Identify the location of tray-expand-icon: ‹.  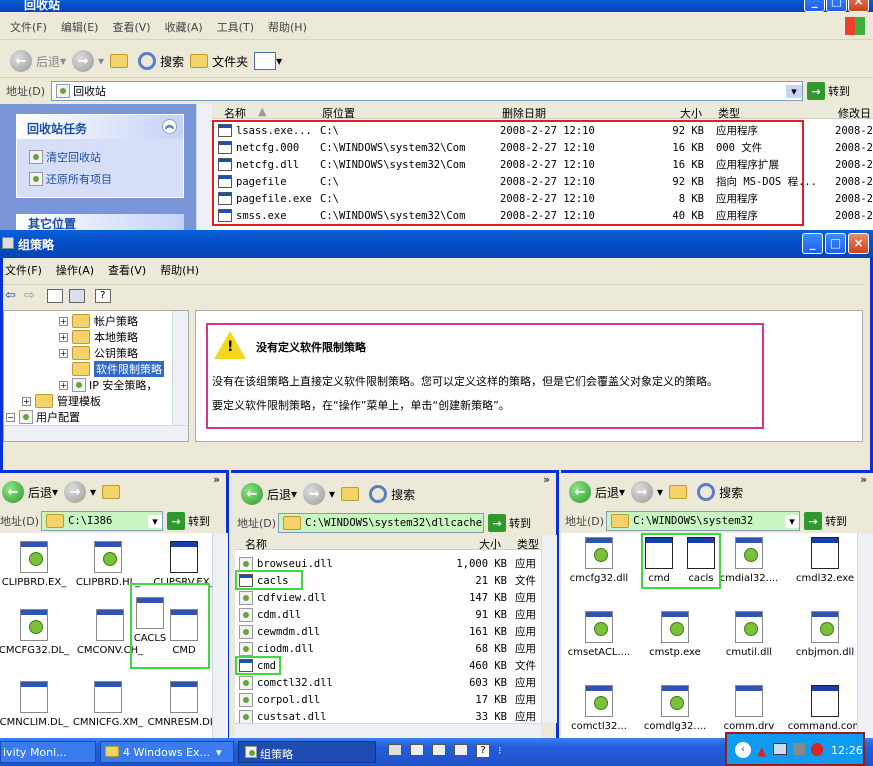
(743, 750).